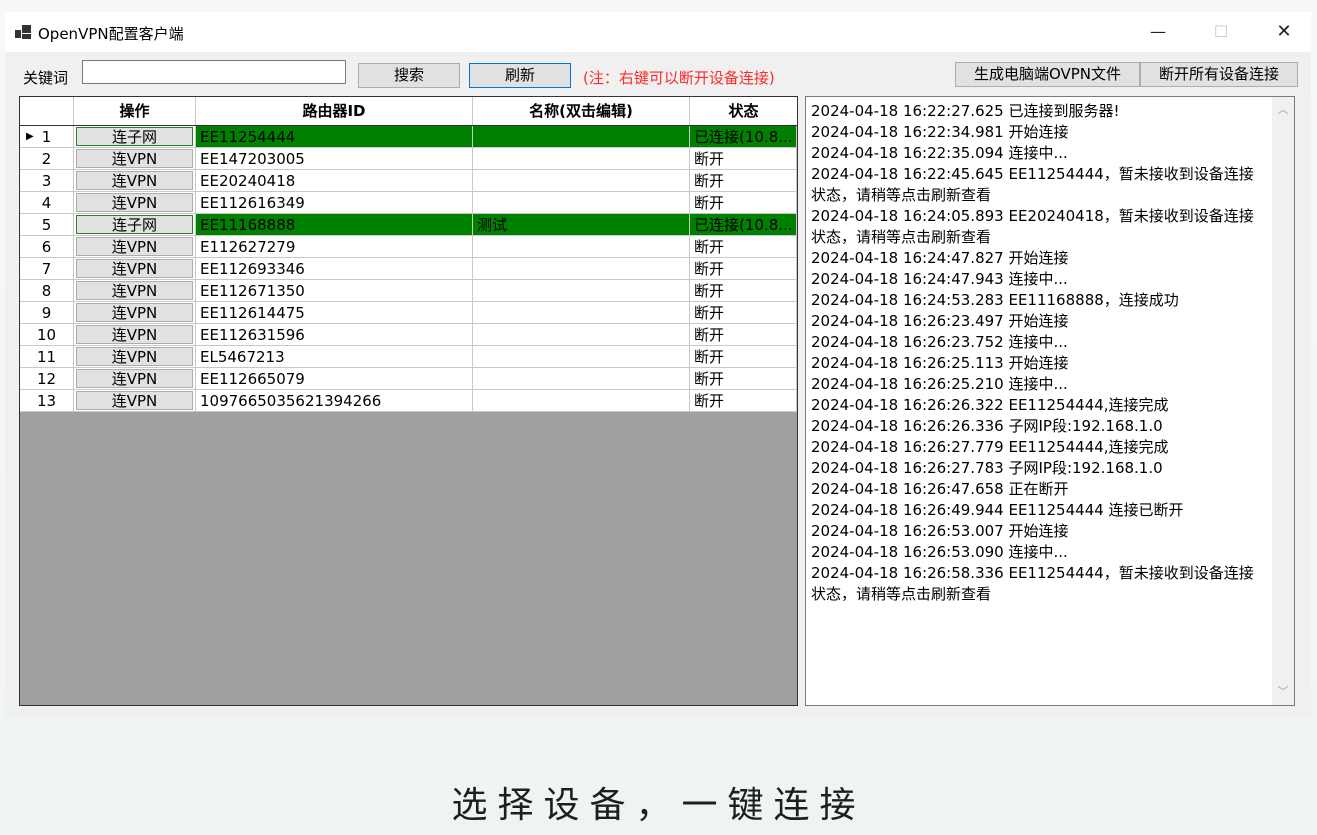  Describe the element at coordinates (334, 335) in the screenshot. I see `router-id-cell: EE112631596` at that location.